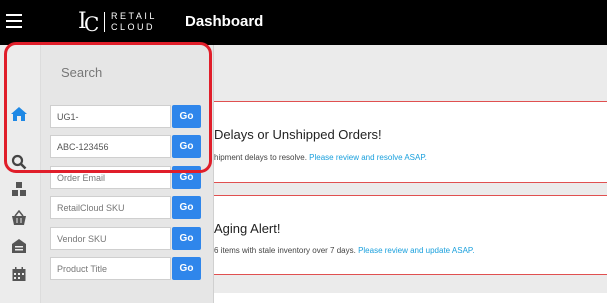 The height and width of the screenshot is (303, 607). What do you see at coordinates (303, 22) in the screenshot?
I see `top-bar: IC RETAIL CLOUD Dashboard` at bounding box center [303, 22].